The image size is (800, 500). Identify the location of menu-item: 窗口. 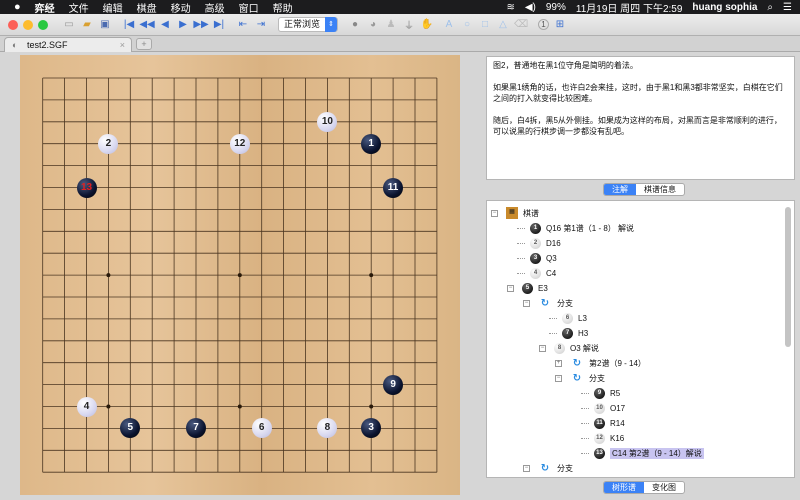
(249, 7).